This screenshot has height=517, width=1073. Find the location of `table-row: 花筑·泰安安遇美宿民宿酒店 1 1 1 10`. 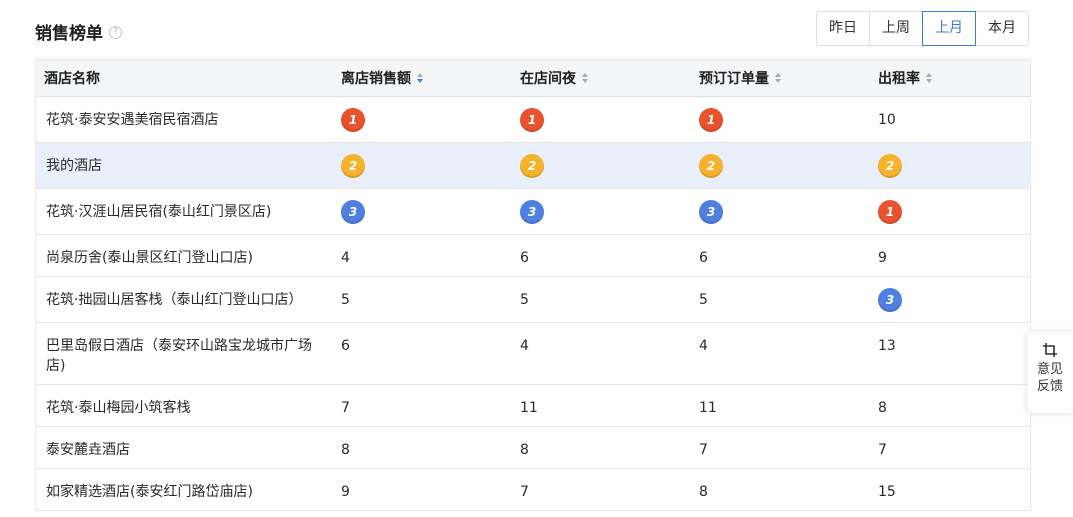

table-row: 花筑·泰安安遇美宿民宿酒店 1 1 1 10 is located at coordinates (533, 120).